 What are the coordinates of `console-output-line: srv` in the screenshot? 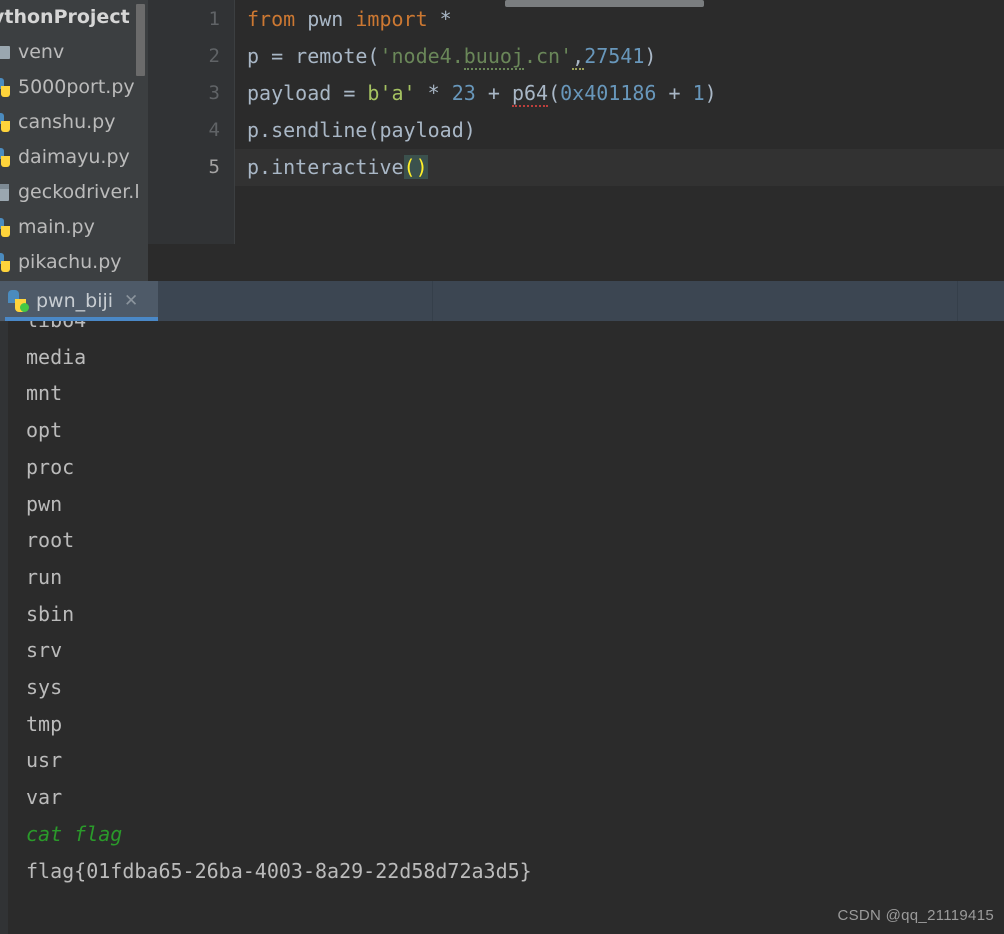 It's located at (44, 650).